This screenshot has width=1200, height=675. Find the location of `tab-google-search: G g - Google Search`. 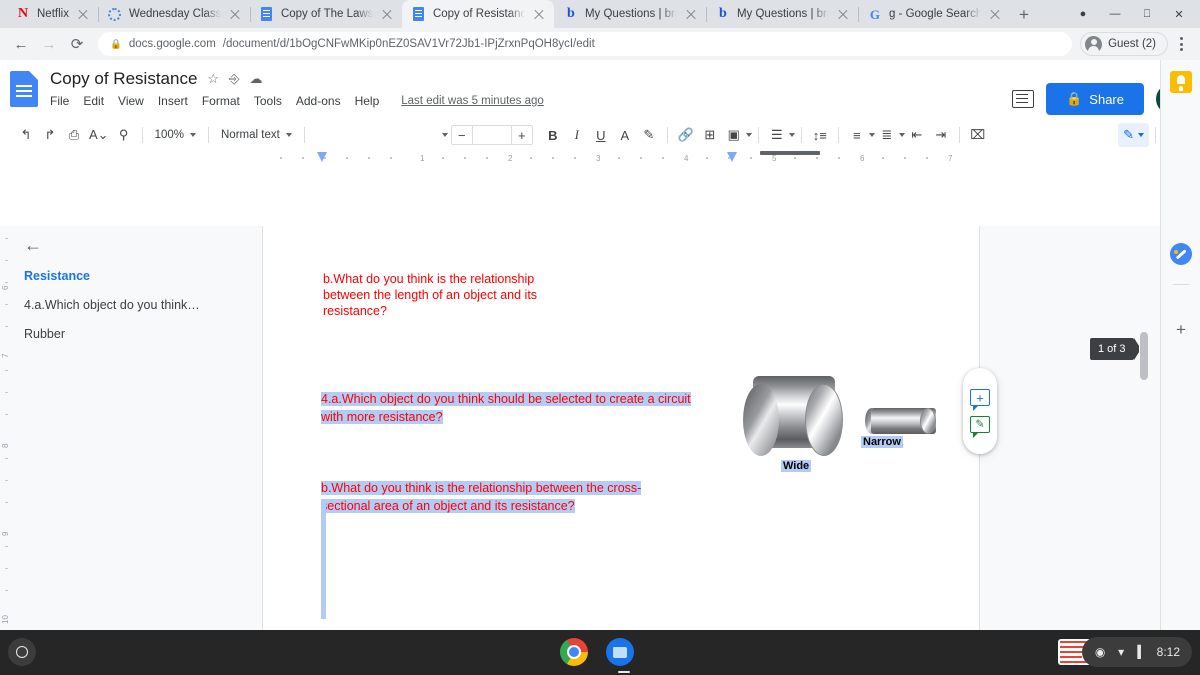

tab-google-search: G g - Google Search is located at coordinates (934, 14).